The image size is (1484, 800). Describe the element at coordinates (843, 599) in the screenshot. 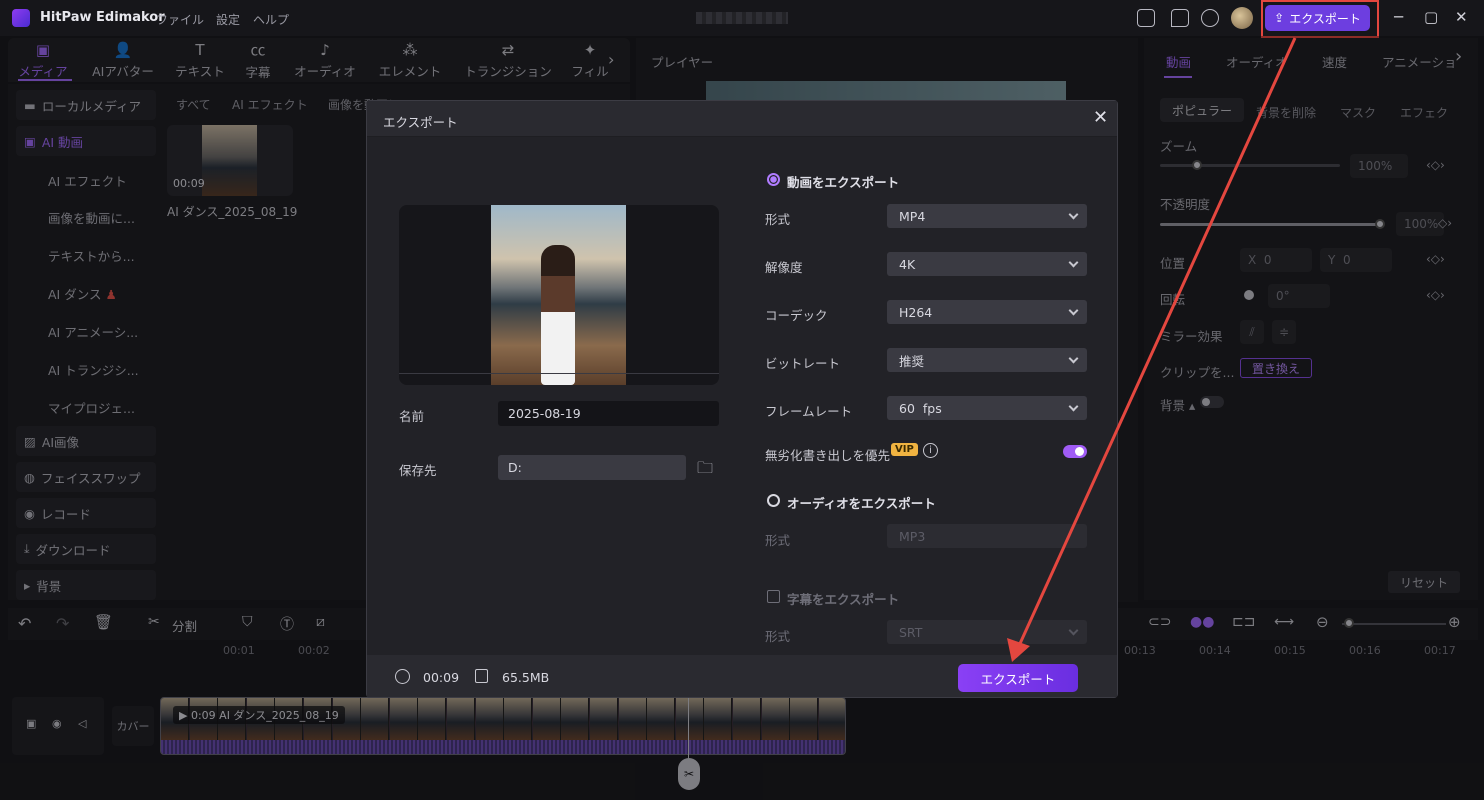

I see `subtitle-export-label: 字幕をエクスポート` at that location.